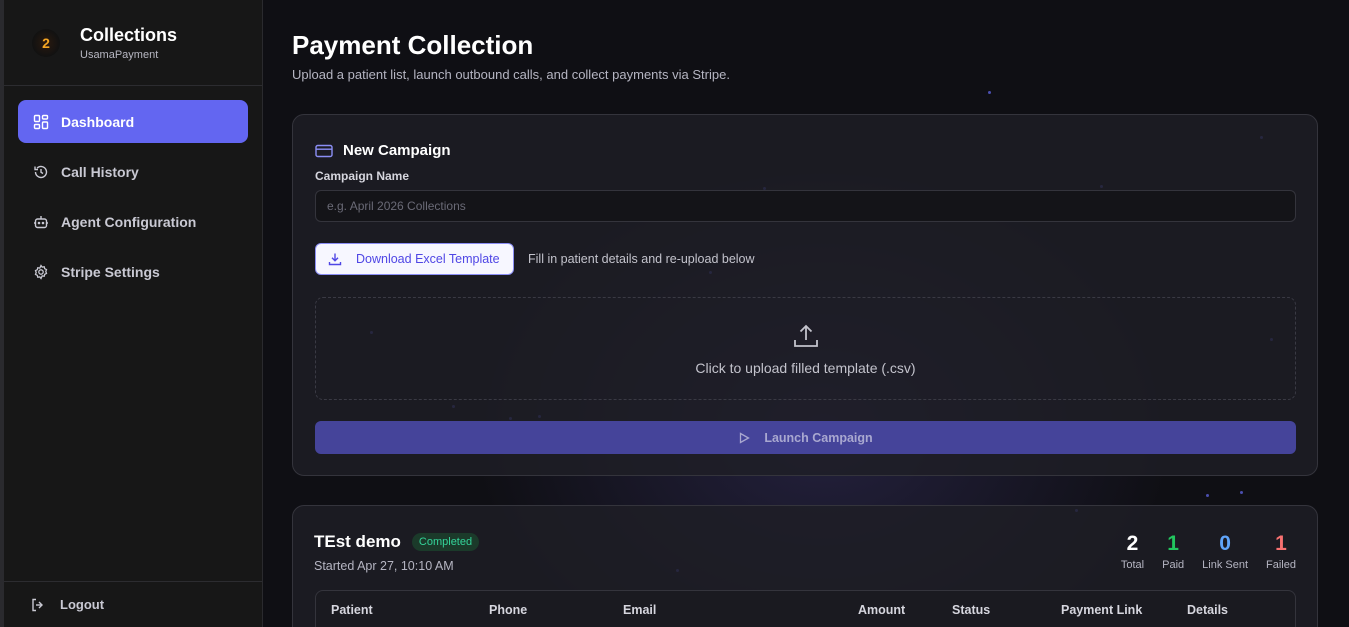 This screenshot has height=627, width=1349. I want to click on page-title: Payment Collection, so click(413, 45).